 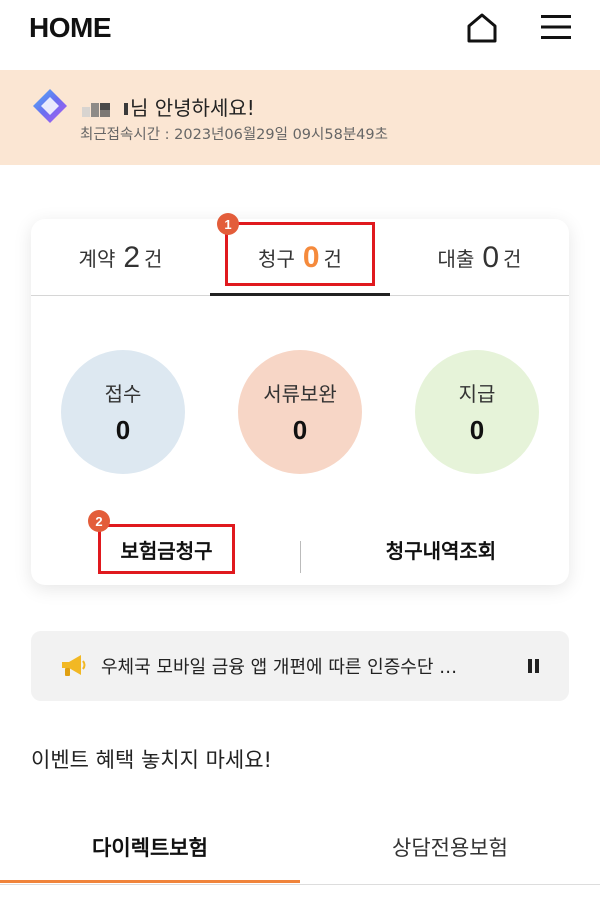 What do you see at coordinates (477, 430) in the screenshot?
I see `stat-paid-value: 0` at bounding box center [477, 430].